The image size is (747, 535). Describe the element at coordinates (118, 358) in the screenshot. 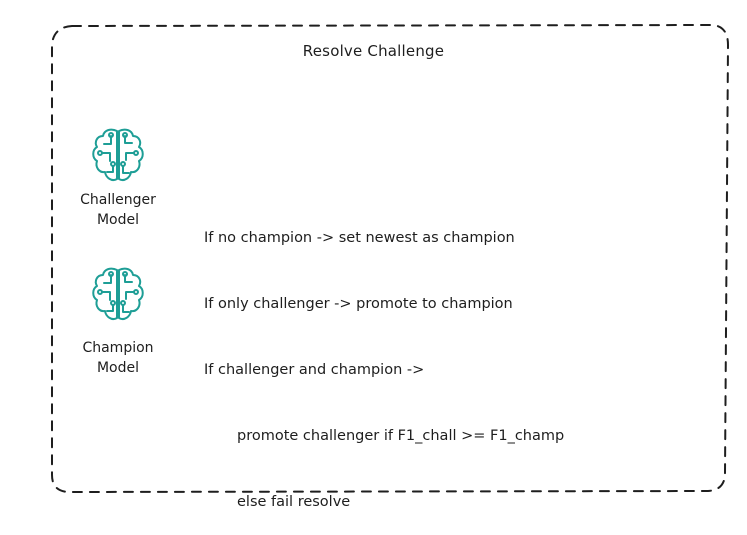

I see `champion-model-label: Champion Model` at that location.